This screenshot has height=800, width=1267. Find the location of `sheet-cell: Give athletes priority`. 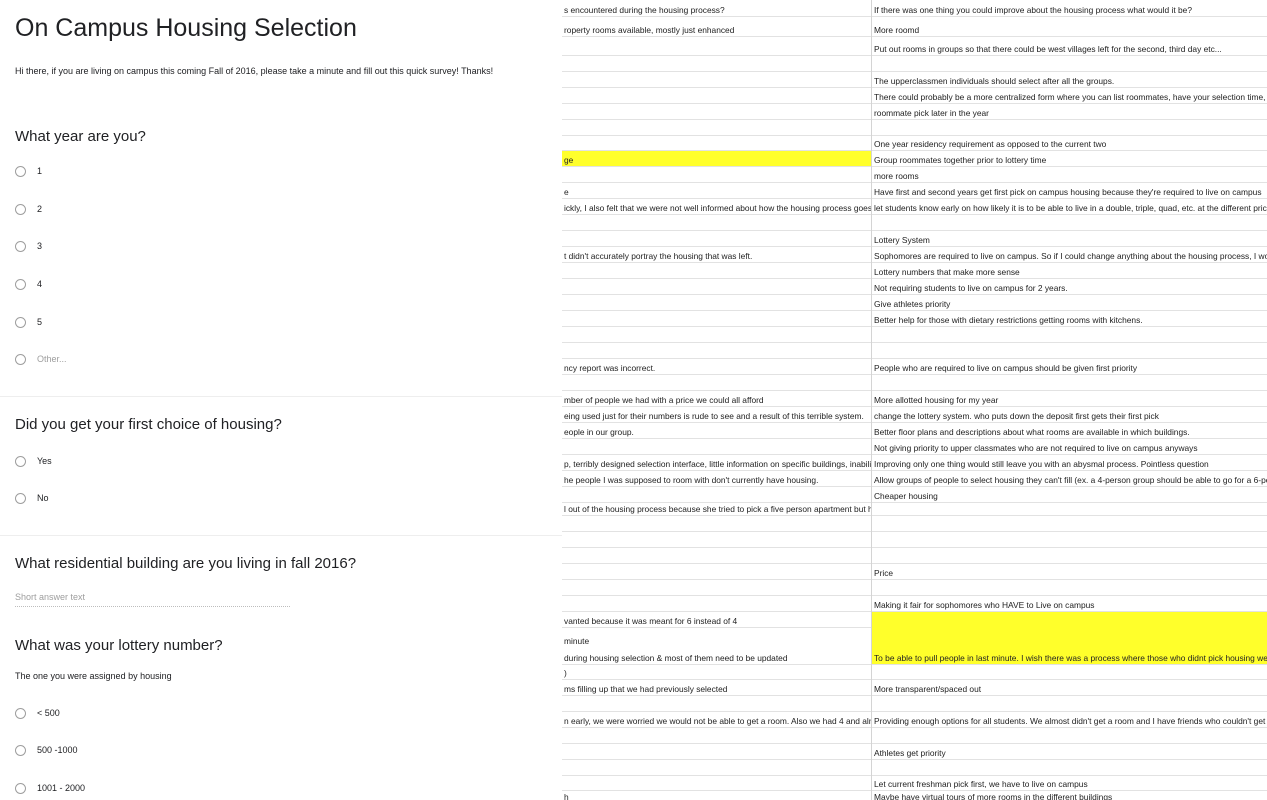

sheet-cell: Give athletes priority is located at coordinates (1069, 303).